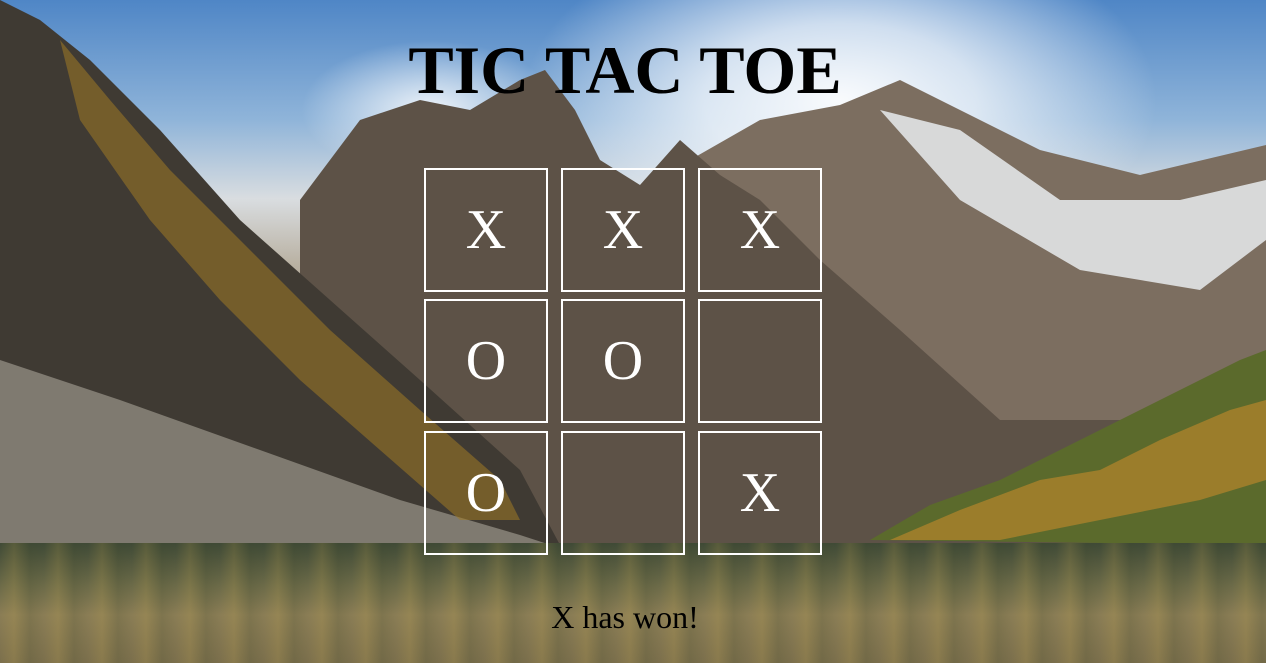 The width and height of the screenshot is (1266, 663). What do you see at coordinates (760, 493) in the screenshot?
I see `board-cell-9: X` at bounding box center [760, 493].